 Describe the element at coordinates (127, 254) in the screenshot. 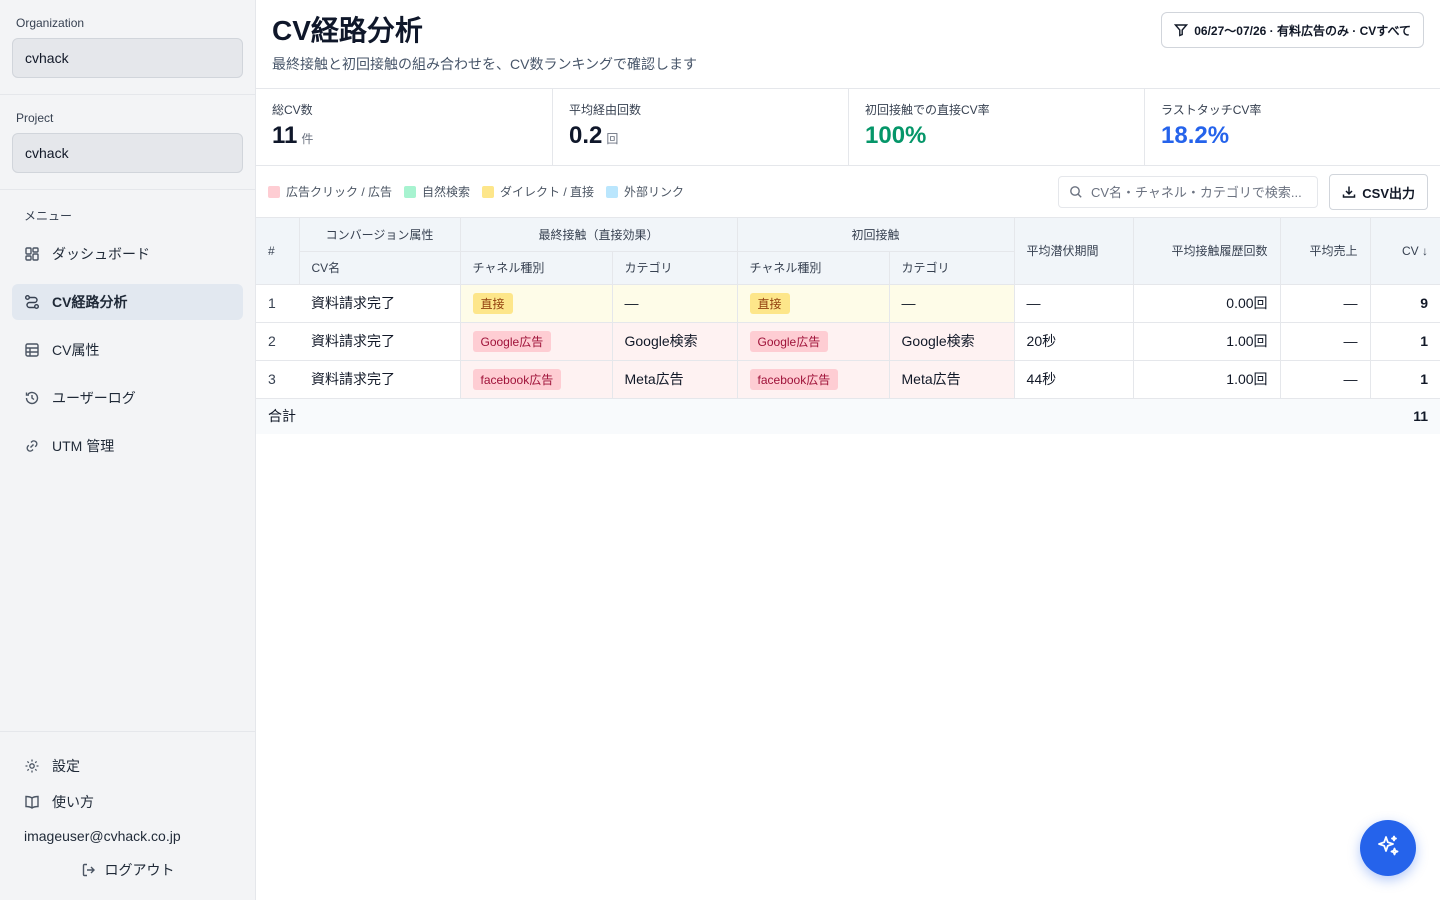

I see `sidebar-item-dashboard: ダッシュボード` at that location.